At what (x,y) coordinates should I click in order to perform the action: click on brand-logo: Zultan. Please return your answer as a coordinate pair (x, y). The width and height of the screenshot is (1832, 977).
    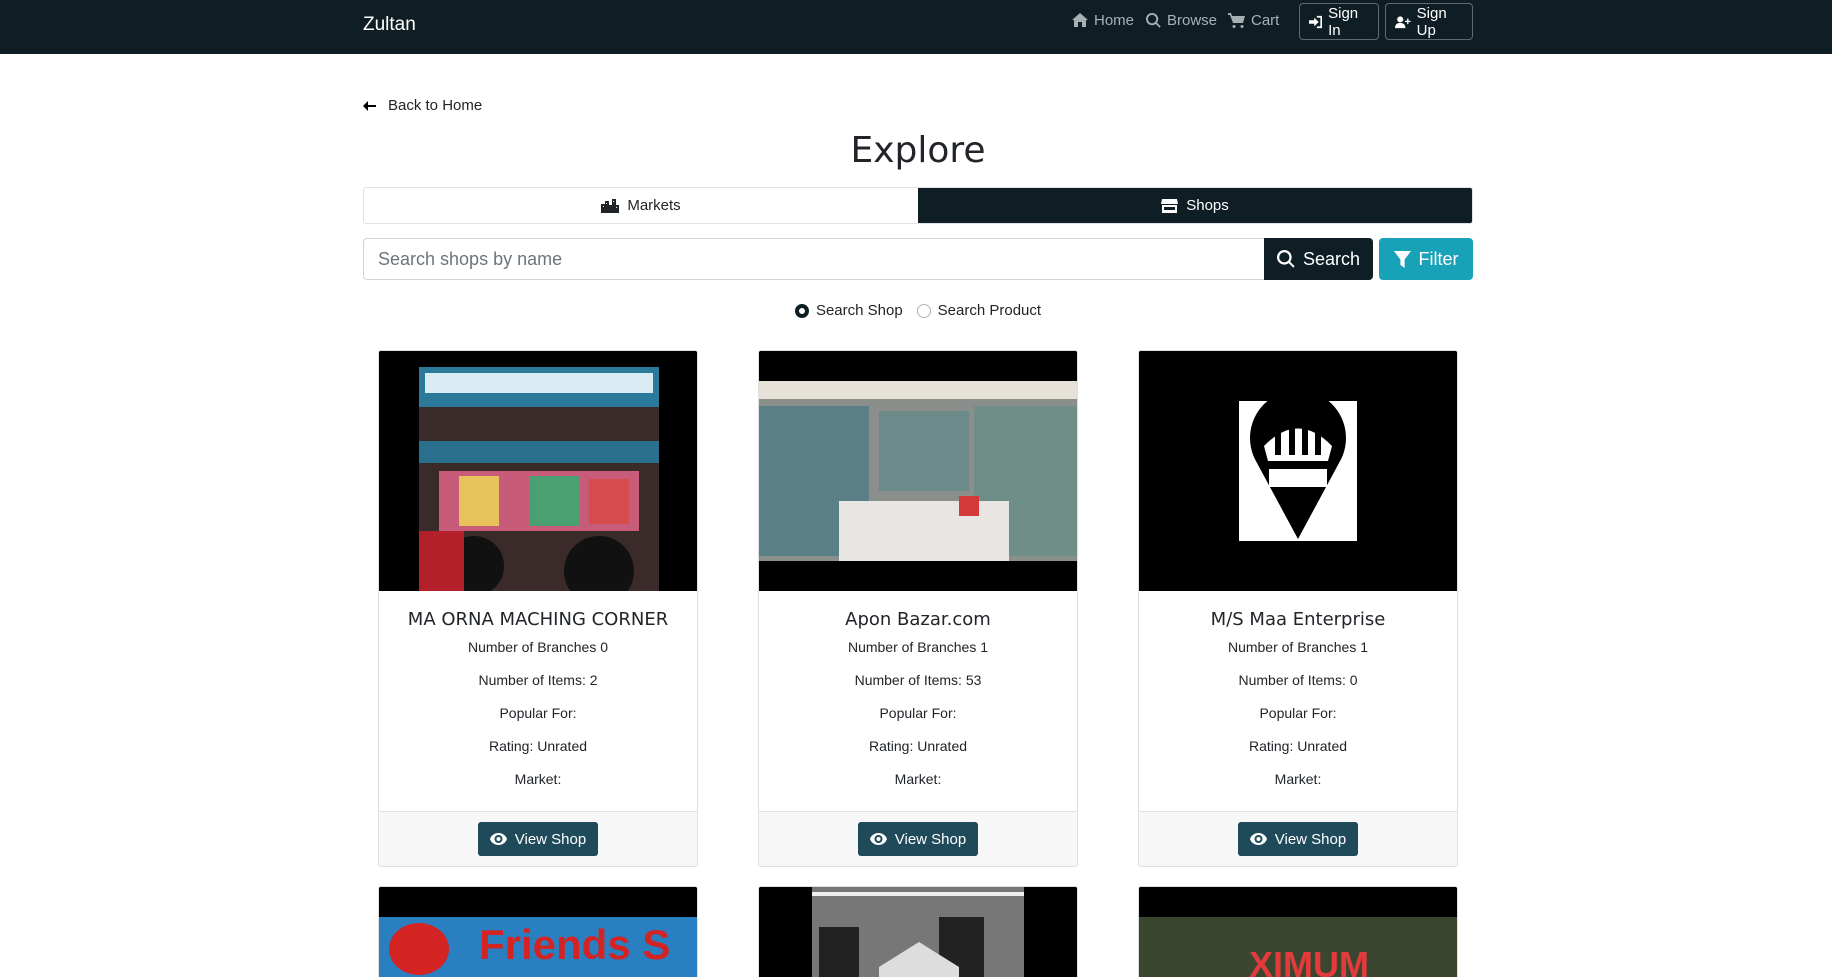
    Looking at the image, I should click on (389, 25).